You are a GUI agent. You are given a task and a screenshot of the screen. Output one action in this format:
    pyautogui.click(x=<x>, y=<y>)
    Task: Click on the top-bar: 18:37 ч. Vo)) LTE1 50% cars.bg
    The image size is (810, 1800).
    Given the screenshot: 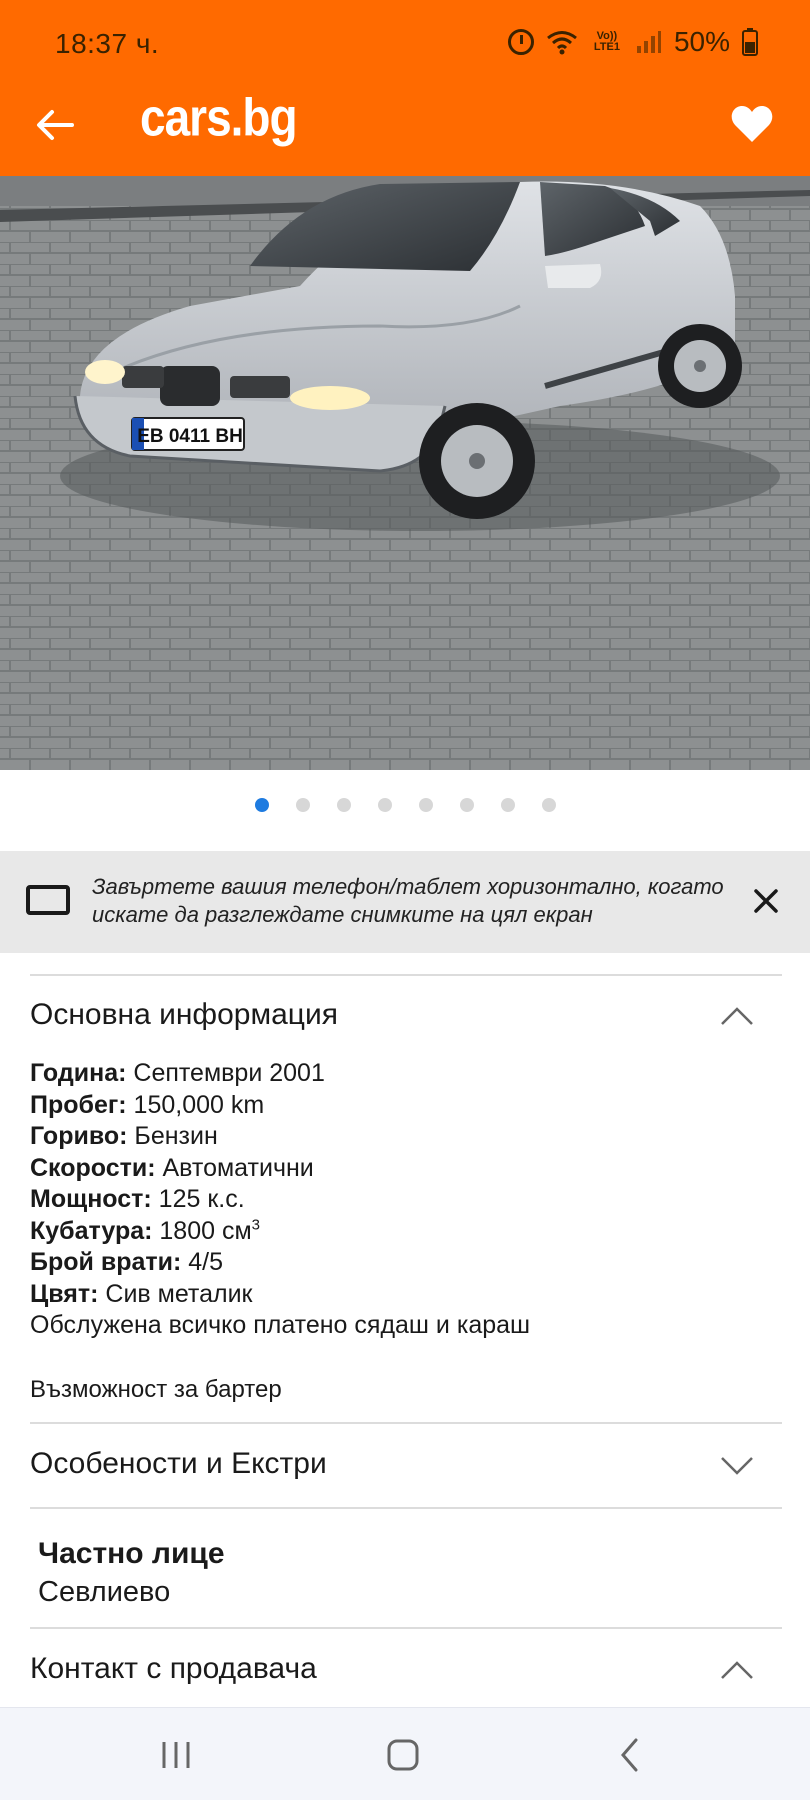 What is the action you would take?
    pyautogui.click(x=405, y=88)
    